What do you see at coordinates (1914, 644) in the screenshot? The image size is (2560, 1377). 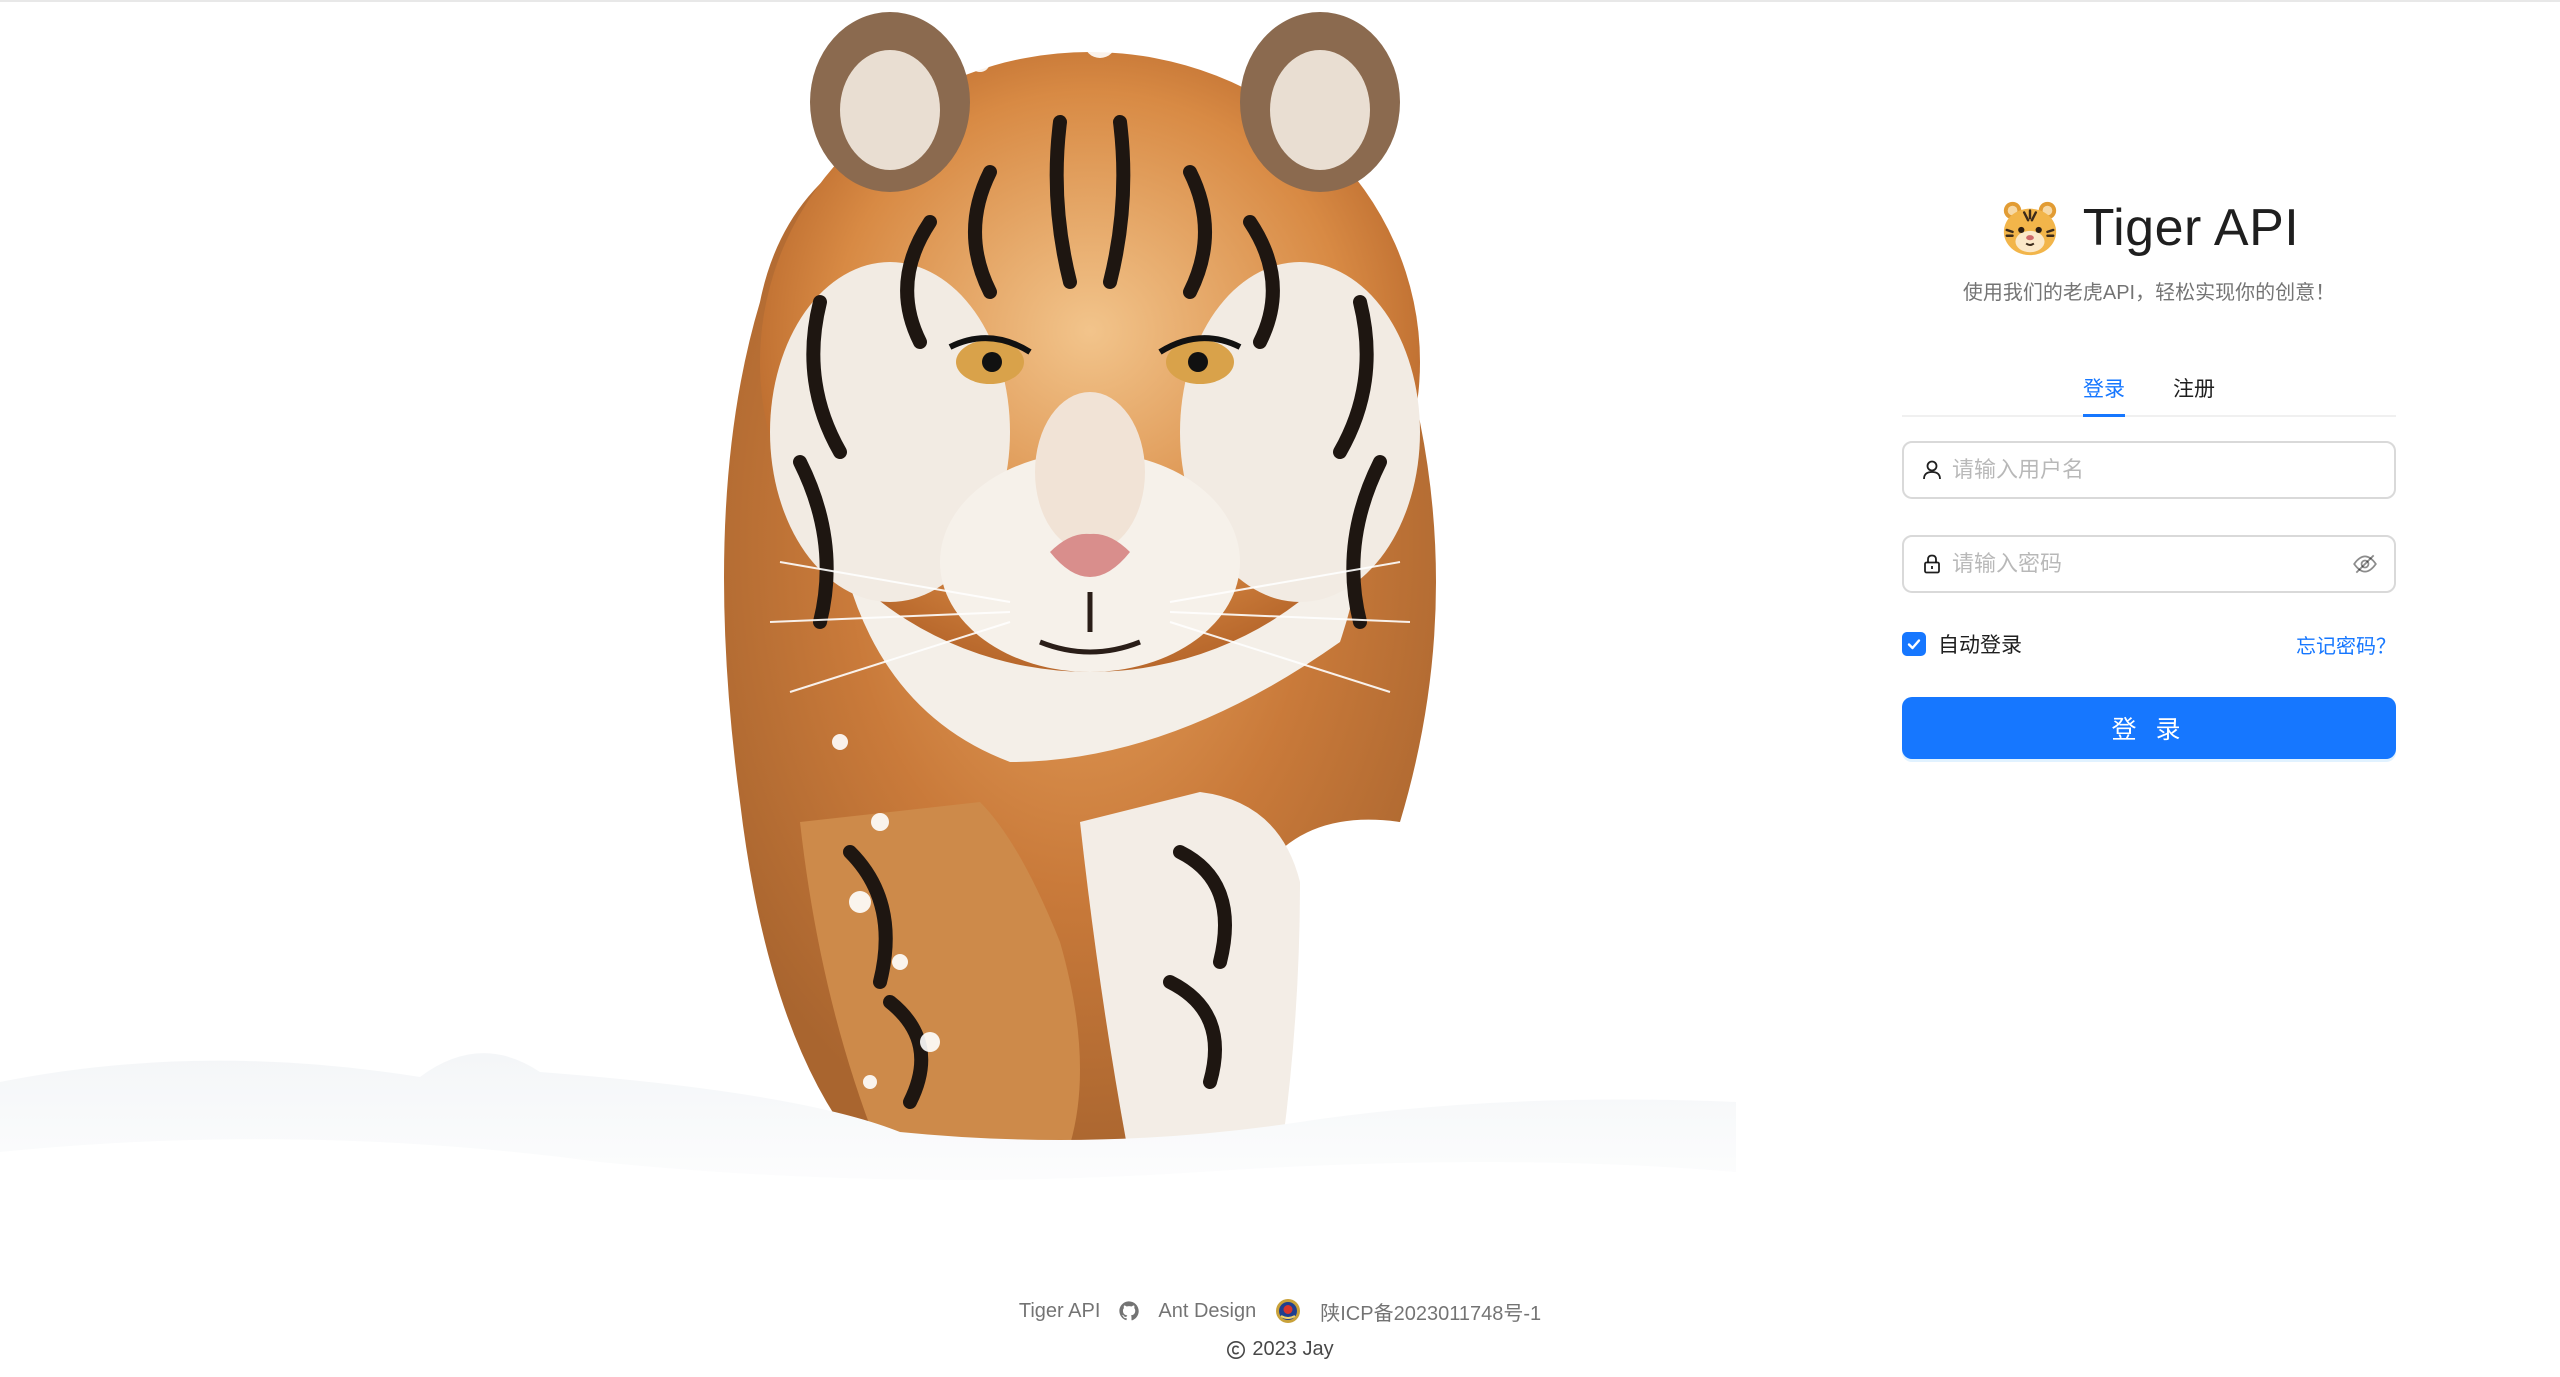 I see `checkbox-checked-icon` at bounding box center [1914, 644].